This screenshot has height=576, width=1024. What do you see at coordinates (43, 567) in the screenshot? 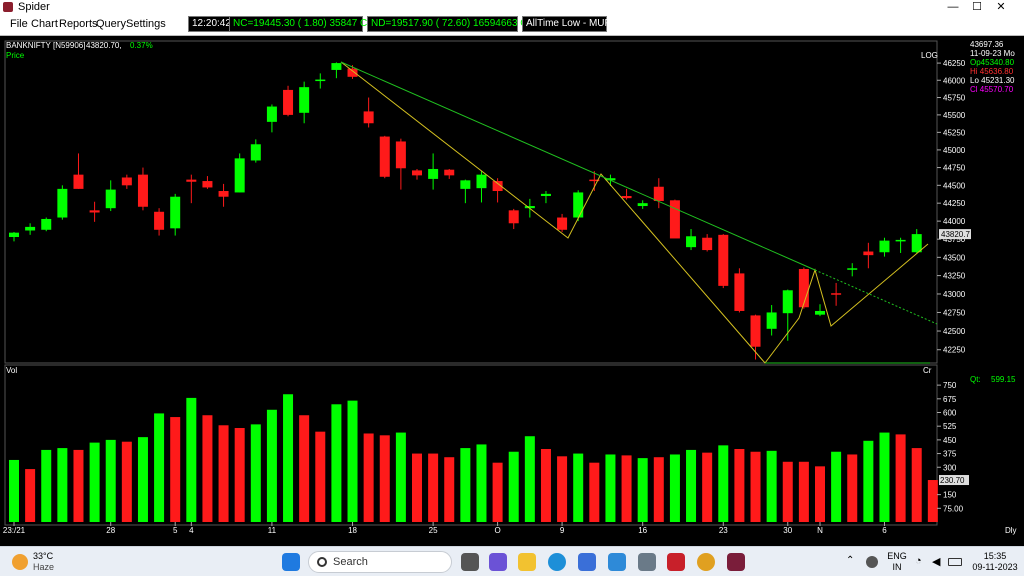
I see `weather-desc: Haze` at bounding box center [43, 567].